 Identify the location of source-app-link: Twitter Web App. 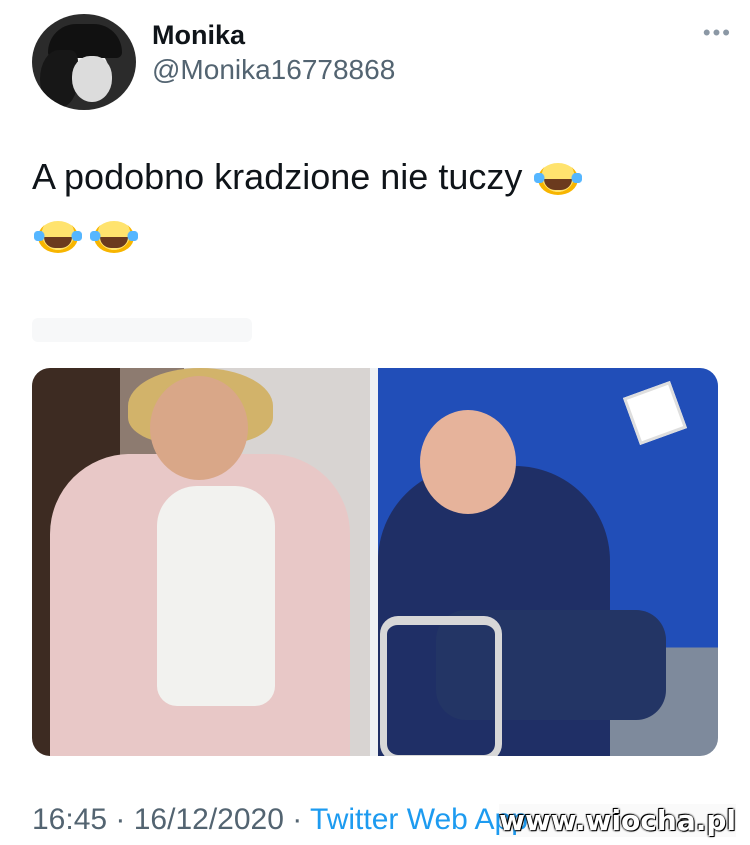
(419, 819).